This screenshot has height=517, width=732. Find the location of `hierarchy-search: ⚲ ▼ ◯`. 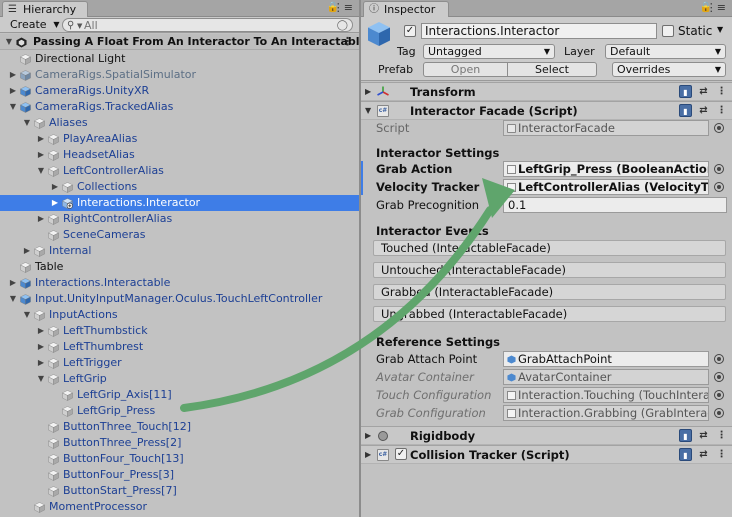

hierarchy-search: ⚲ ▼ ◯ is located at coordinates (207, 25).